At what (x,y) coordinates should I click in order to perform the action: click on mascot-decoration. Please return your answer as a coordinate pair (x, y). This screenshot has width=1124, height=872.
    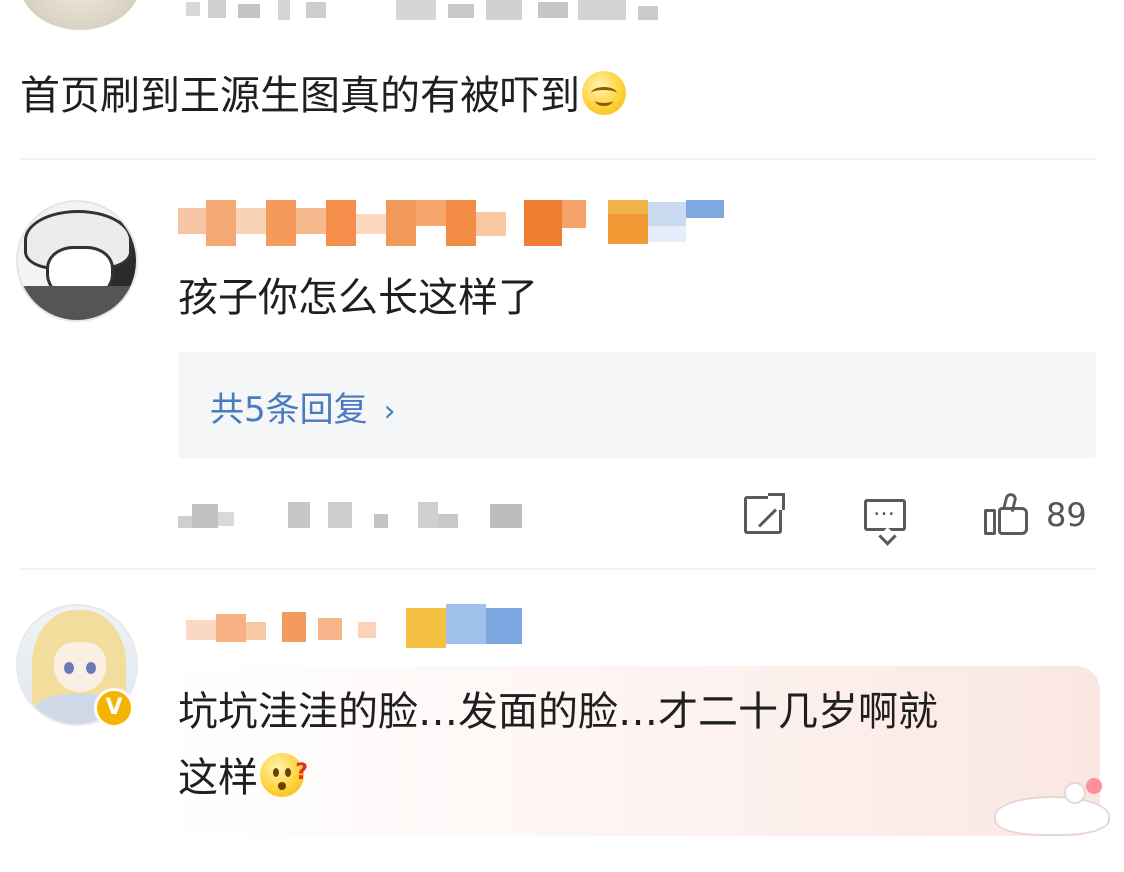
    Looking at the image, I should click on (1054, 809).